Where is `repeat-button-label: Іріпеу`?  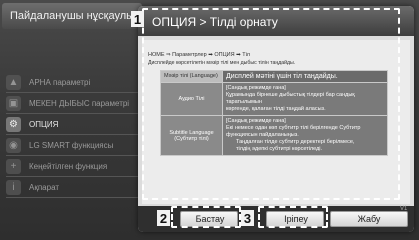
repeat-button-label: Іріпеу is located at coordinates (296, 219).